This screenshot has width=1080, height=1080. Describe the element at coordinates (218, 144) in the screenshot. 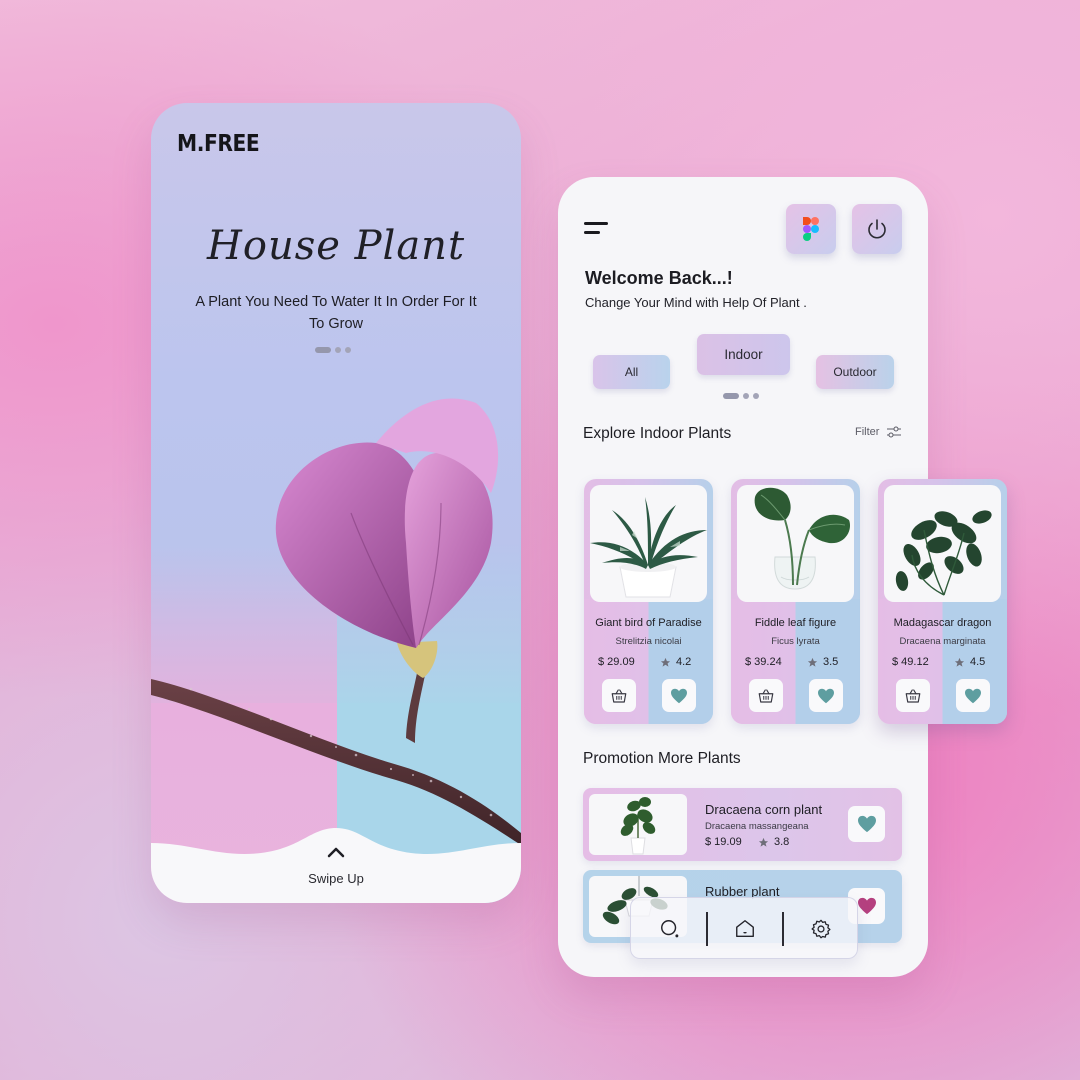

I see `brand-logo: M.FREE` at that location.